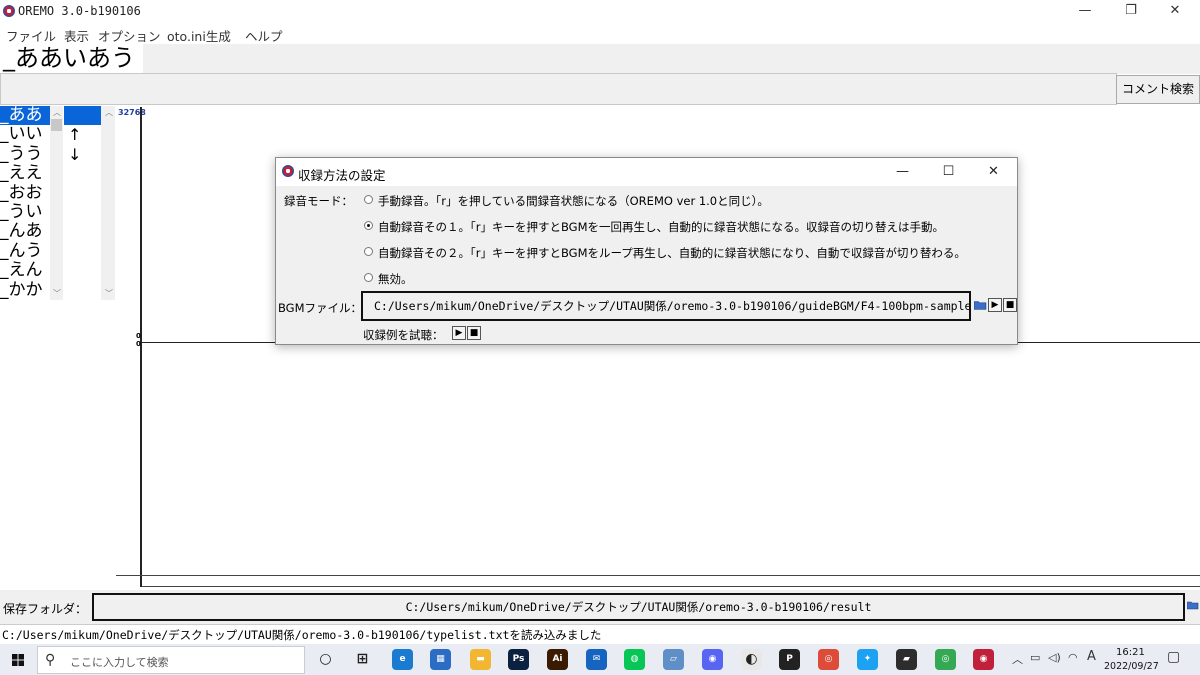  Describe the element at coordinates (368, 199) in the screenshot. I see `mode-radio-manual` at that location.